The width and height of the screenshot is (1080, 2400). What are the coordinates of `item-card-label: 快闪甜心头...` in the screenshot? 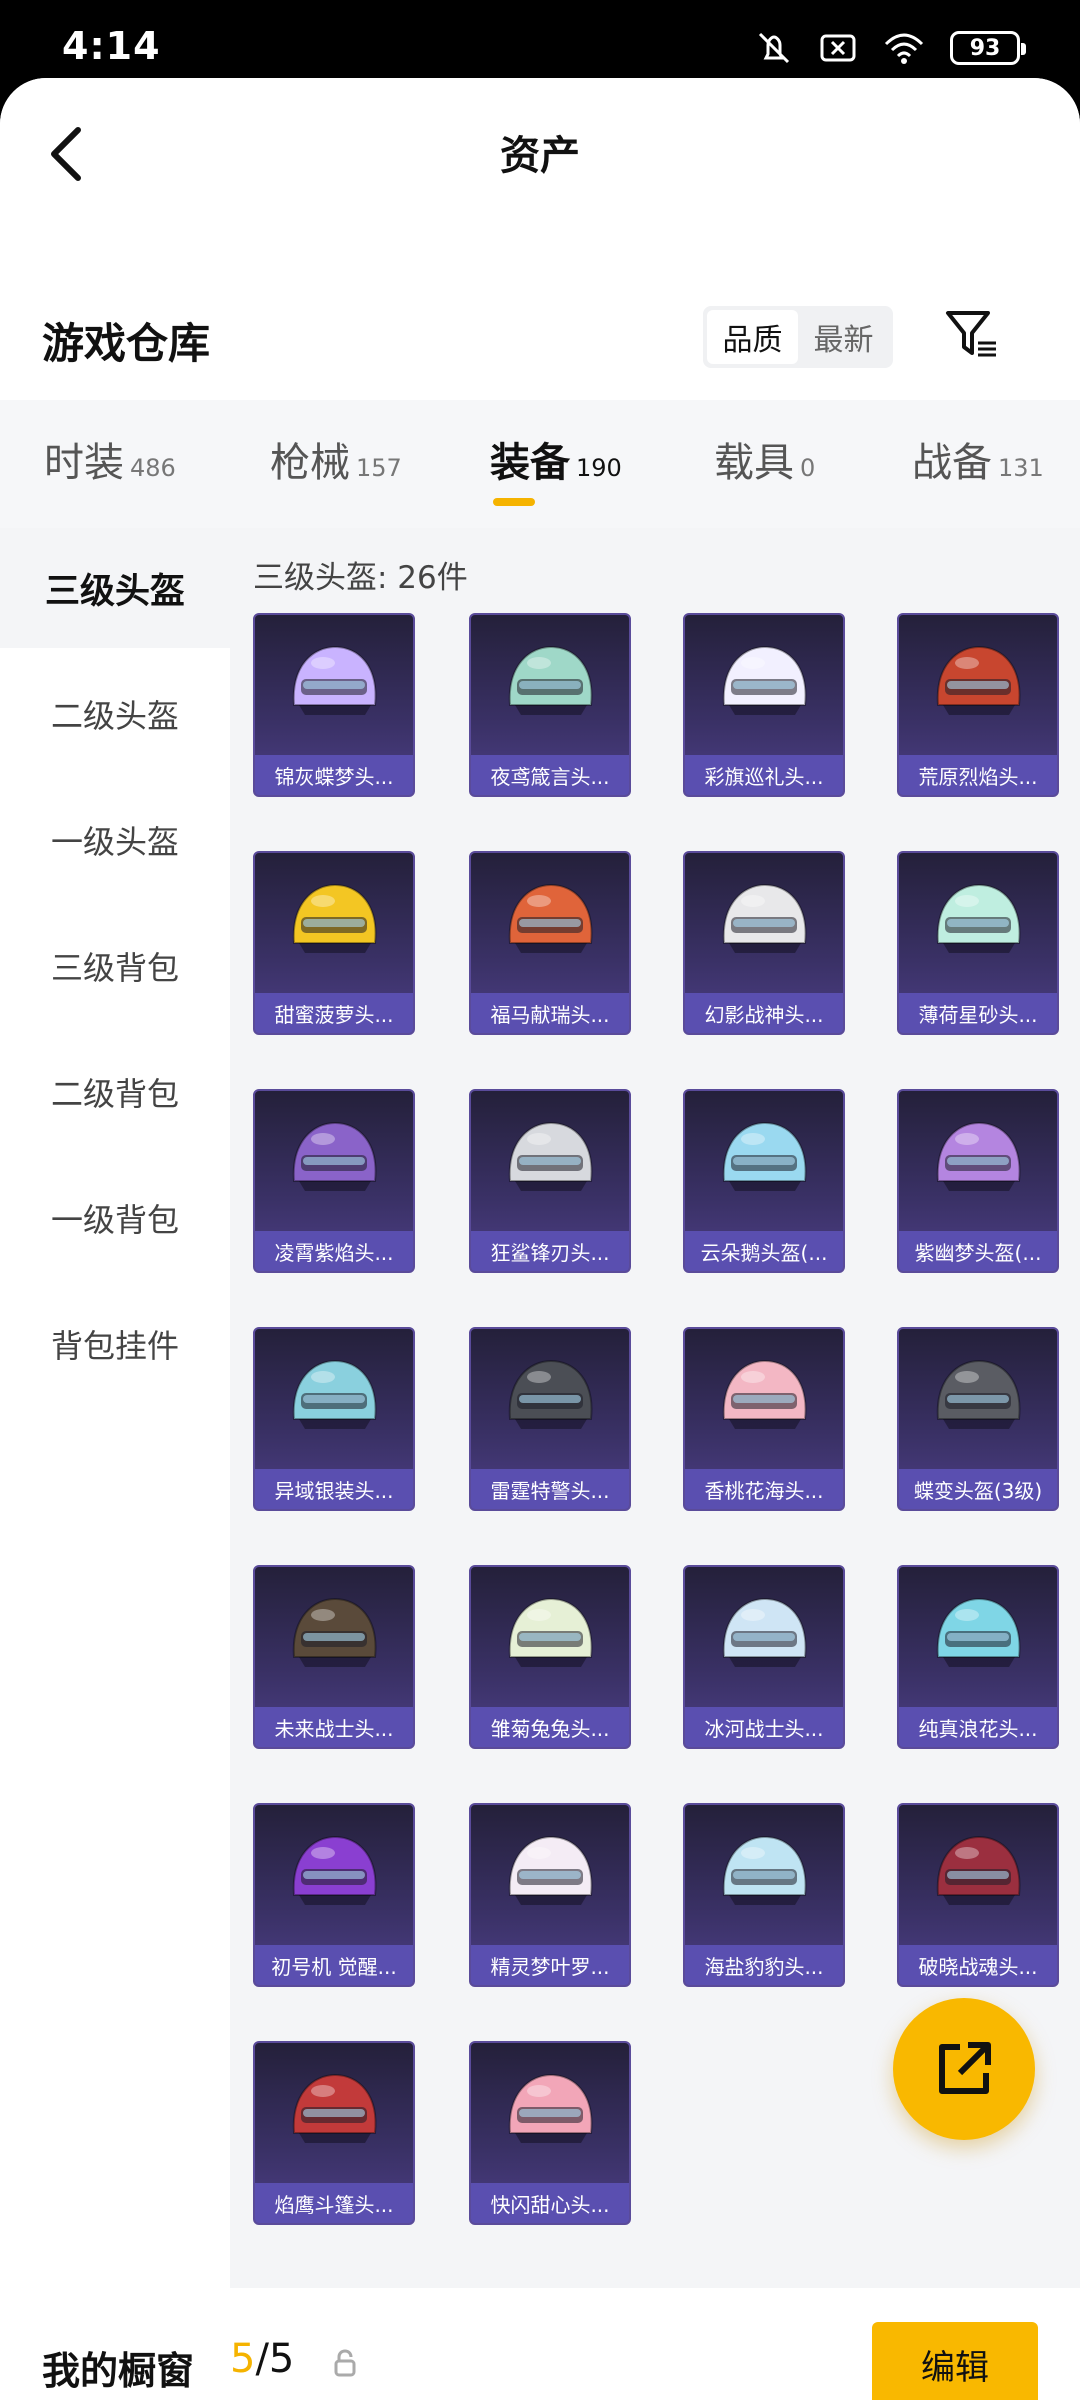 It's located at (550, 2203).